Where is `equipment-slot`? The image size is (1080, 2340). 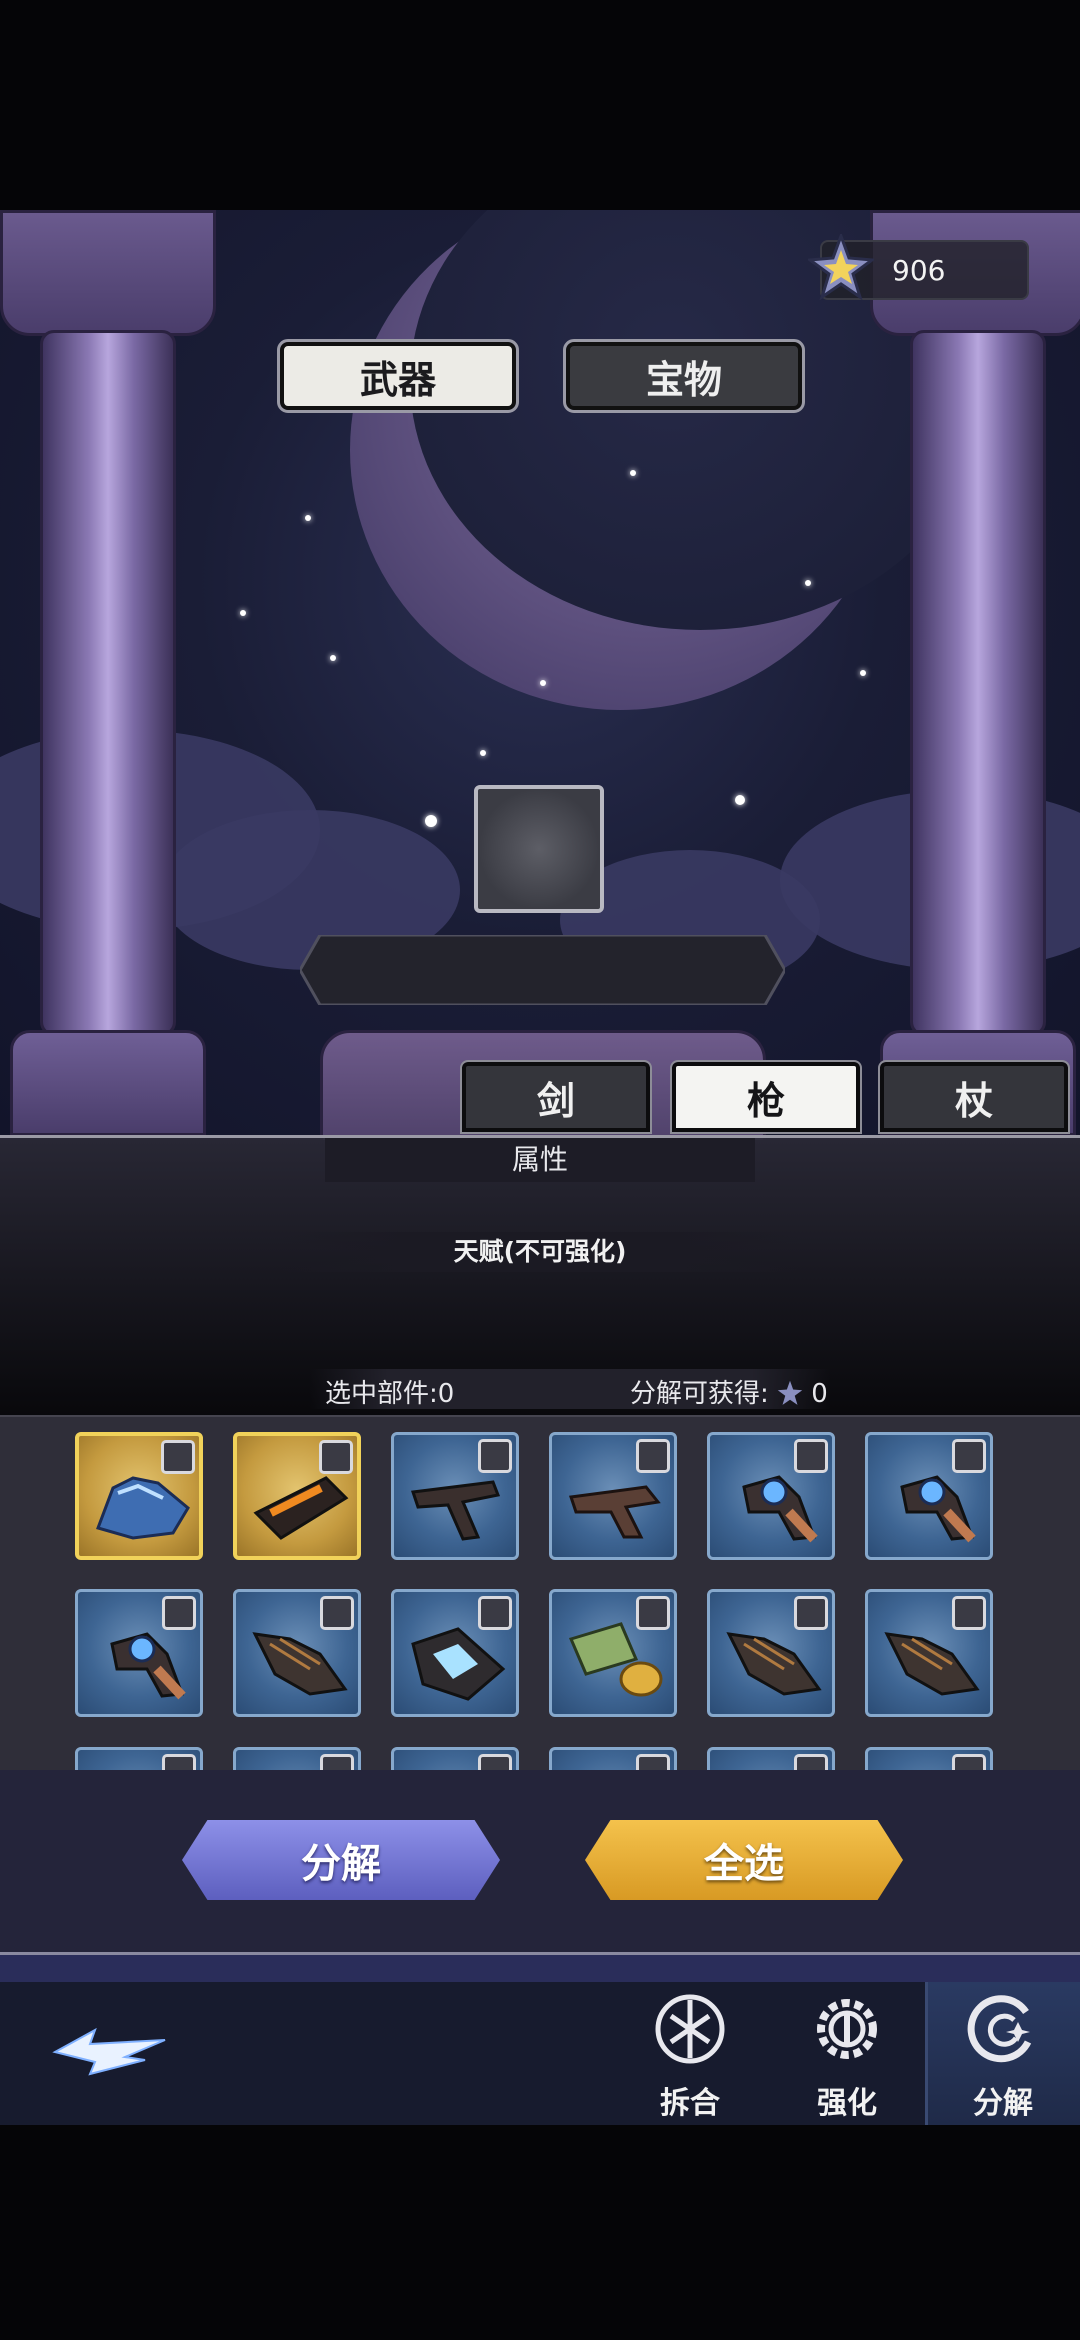 equipment-slot is located at coordinates (539, 849).